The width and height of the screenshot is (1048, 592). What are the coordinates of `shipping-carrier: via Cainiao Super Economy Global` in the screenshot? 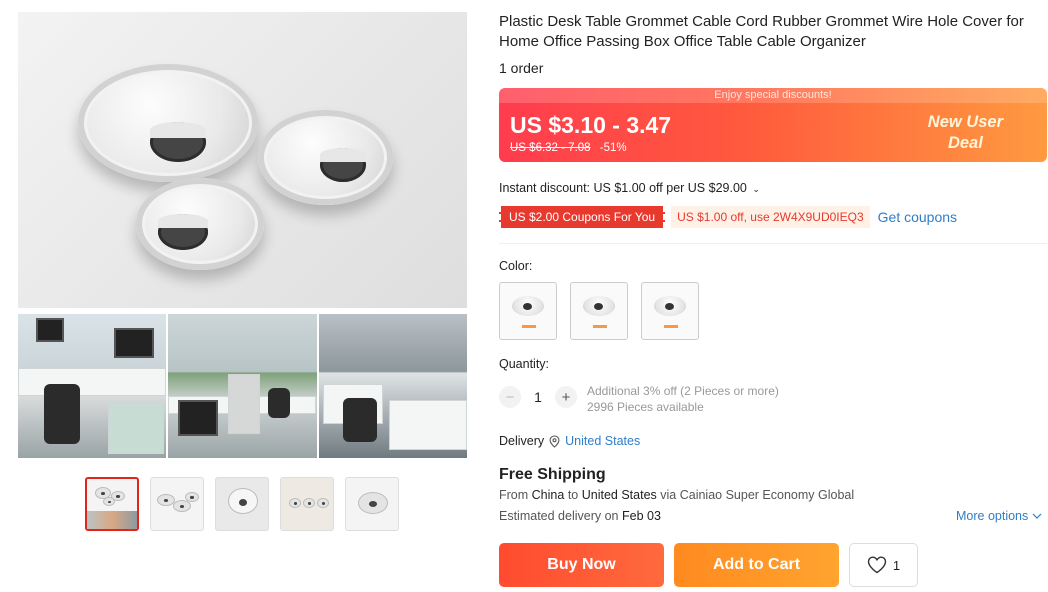 It's located at (757, 495).